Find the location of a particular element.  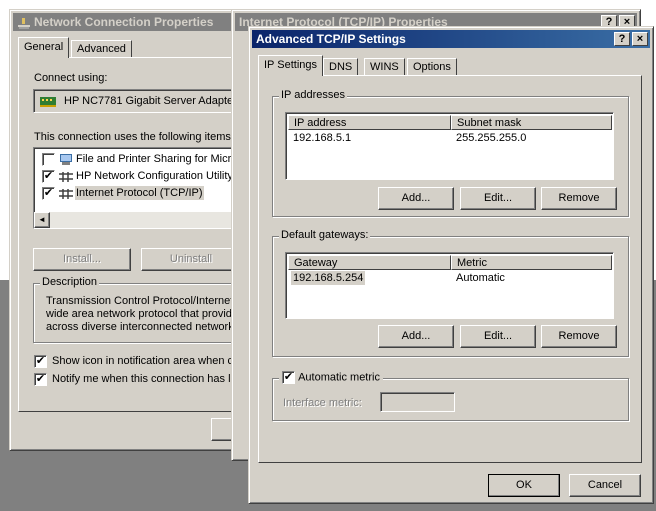

automatic-metric-checkbox: ✔ is located at coordinates (288, 377).